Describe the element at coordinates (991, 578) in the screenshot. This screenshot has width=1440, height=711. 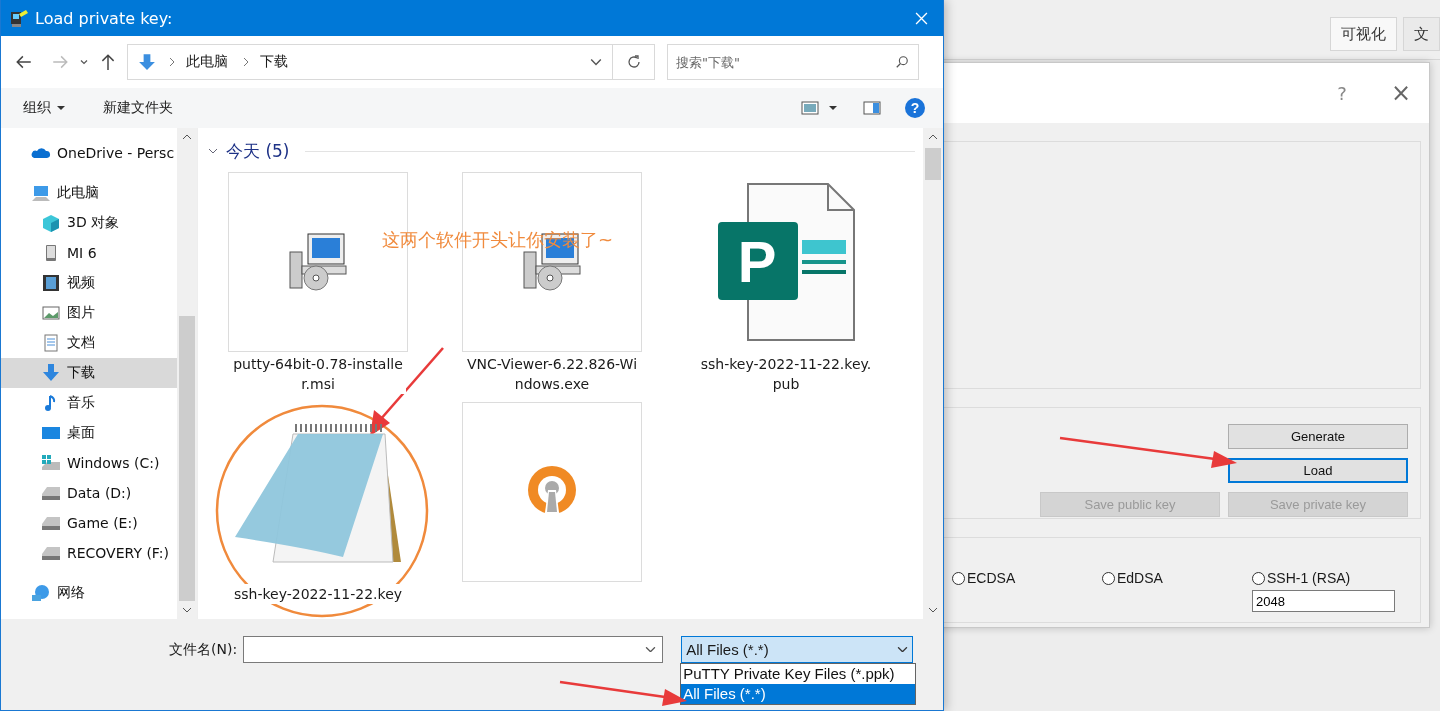
I see `radio-label: ECDSA` at that location.